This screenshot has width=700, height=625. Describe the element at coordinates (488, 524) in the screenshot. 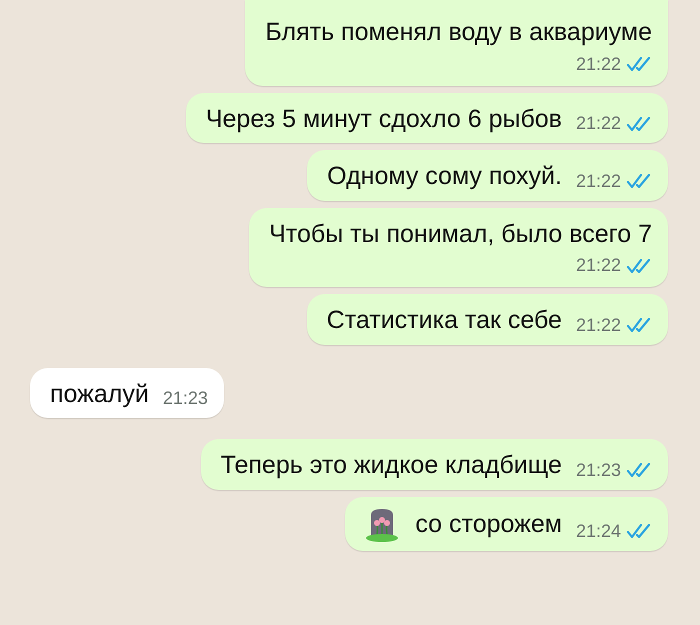

I see `message-text: со сторожем` at that location.